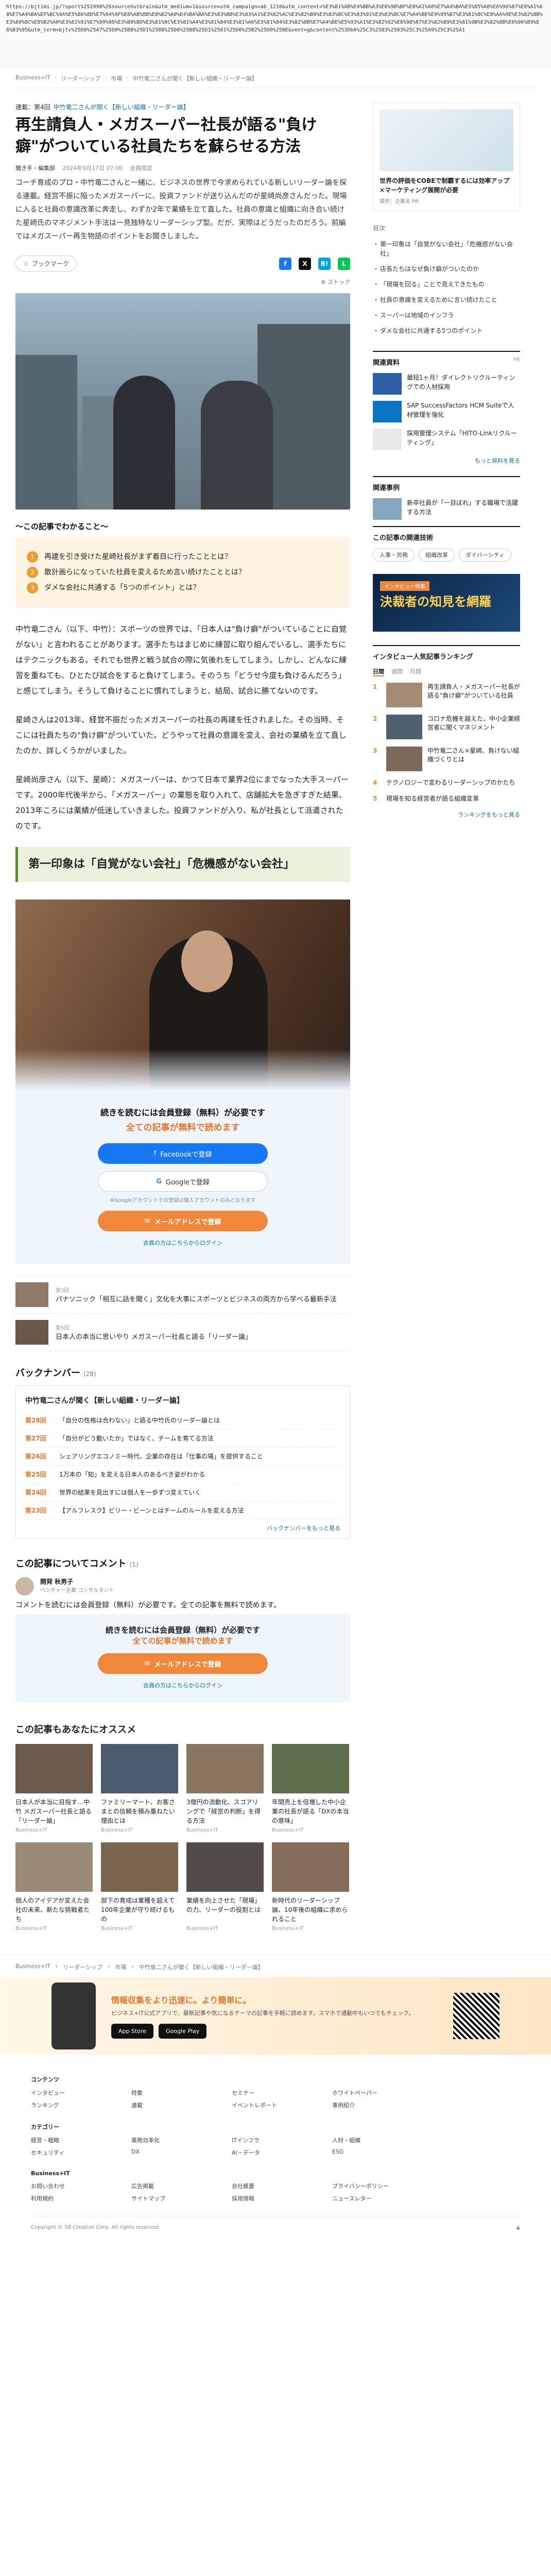  I want to click on related-case: 新卒社員が「一目ぼれ」する職場で活躍する方法, so click(446, 509).